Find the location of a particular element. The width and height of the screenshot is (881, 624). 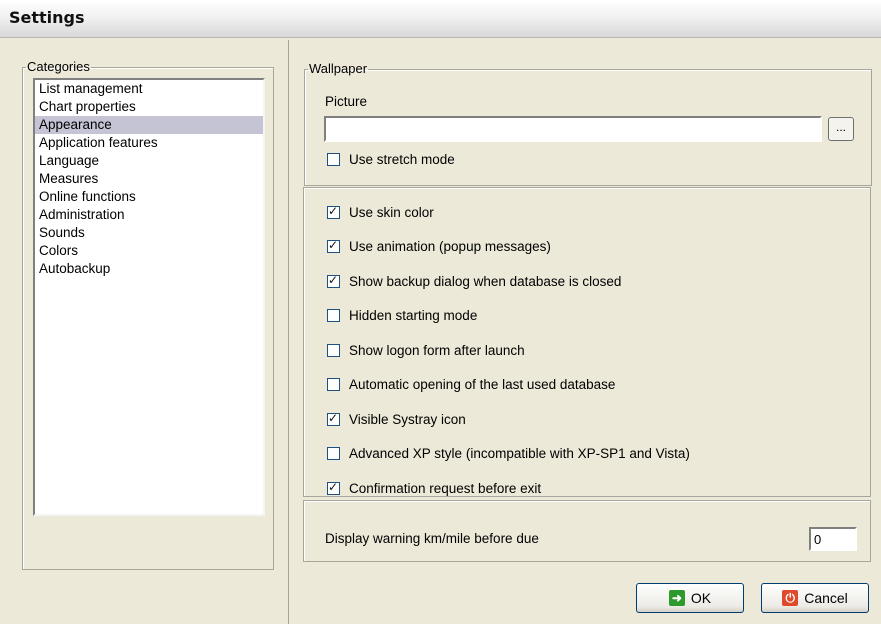

category-item: Chart properties is located at coordinates (149, 107).